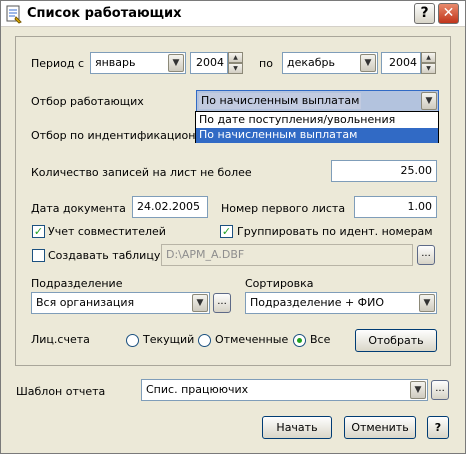 This screenshot has width=466, height=454. Describe the element at coordinates (395, 207) in the screenshot. I see `first-sheet-input: 1.00` at that location.